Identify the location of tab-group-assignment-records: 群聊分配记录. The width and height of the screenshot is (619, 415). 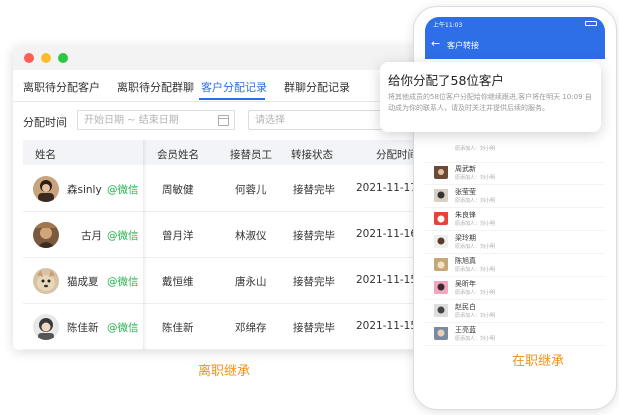
(317, 87).